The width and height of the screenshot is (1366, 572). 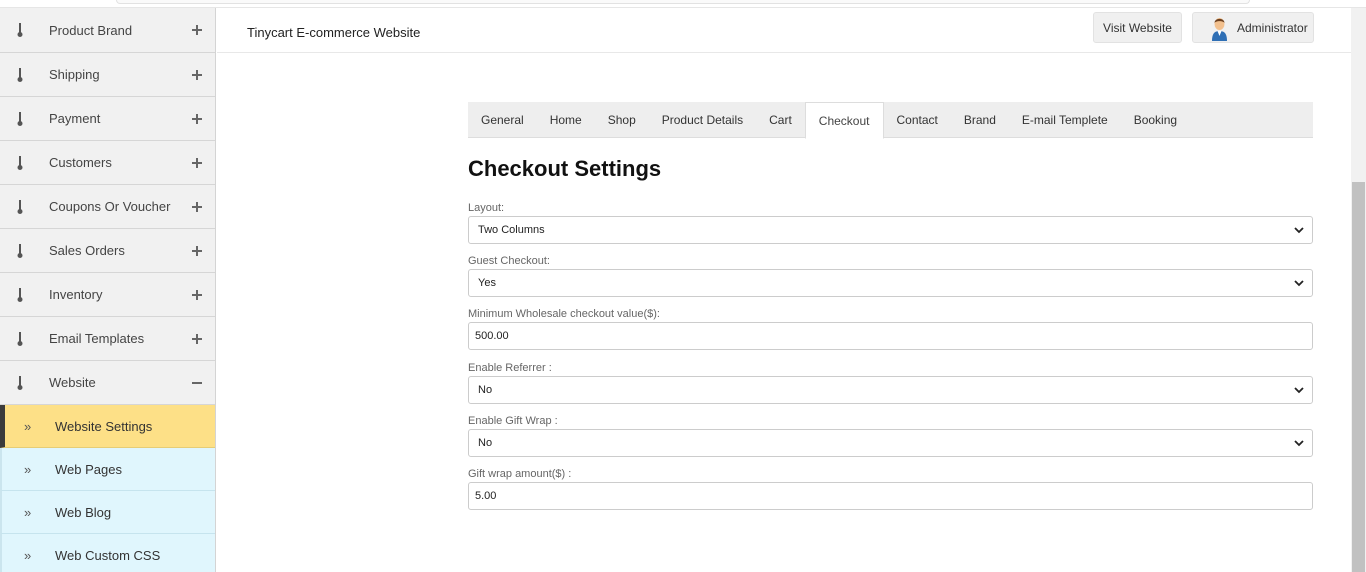 I want to click on sidebar-item-inventory: Inventory, so click(x=107, y=295).